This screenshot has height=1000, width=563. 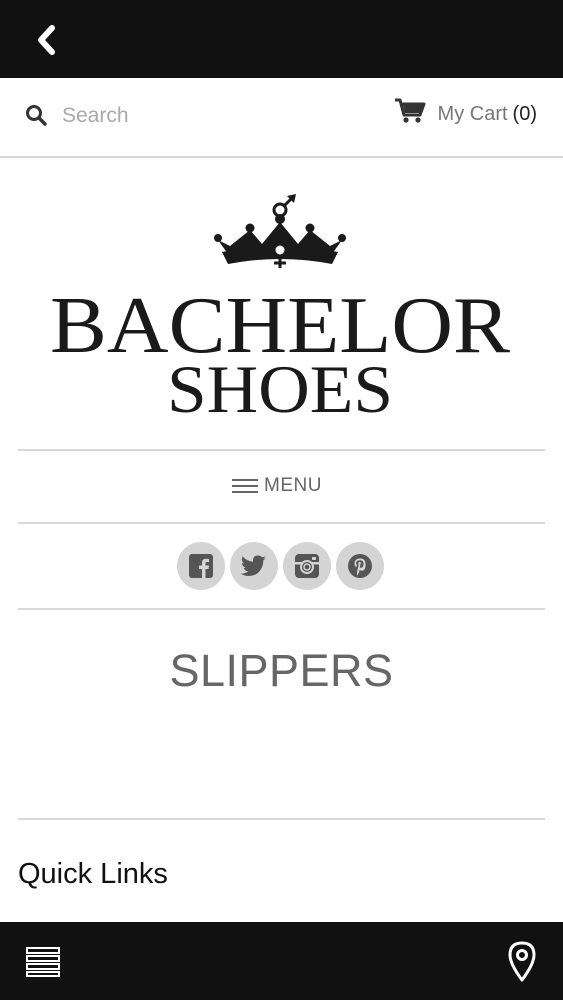 I want to click on logo-line2: SHOES, so click(x=280, y=386).